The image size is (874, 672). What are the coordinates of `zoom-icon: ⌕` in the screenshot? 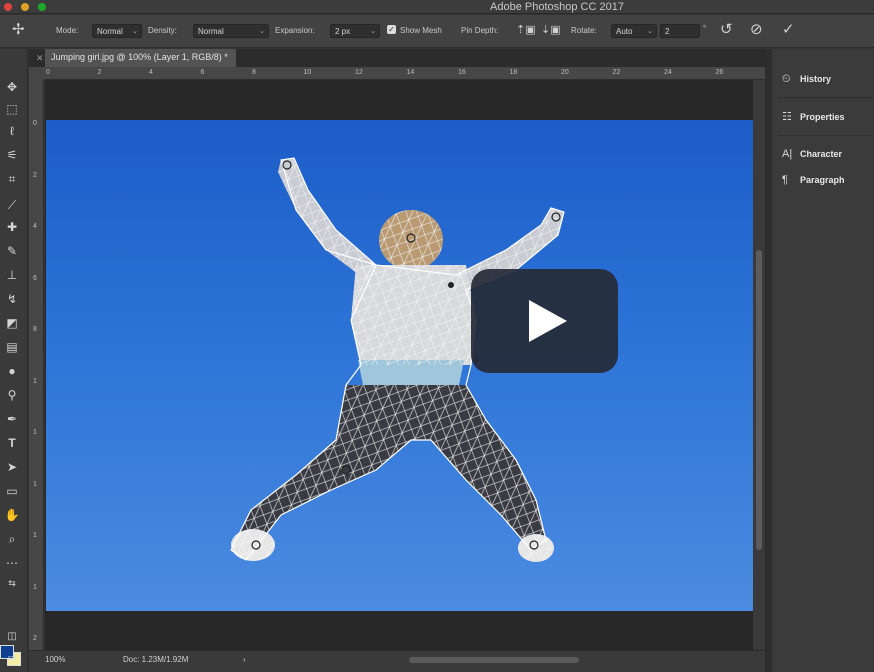 It's located at (12, 539).